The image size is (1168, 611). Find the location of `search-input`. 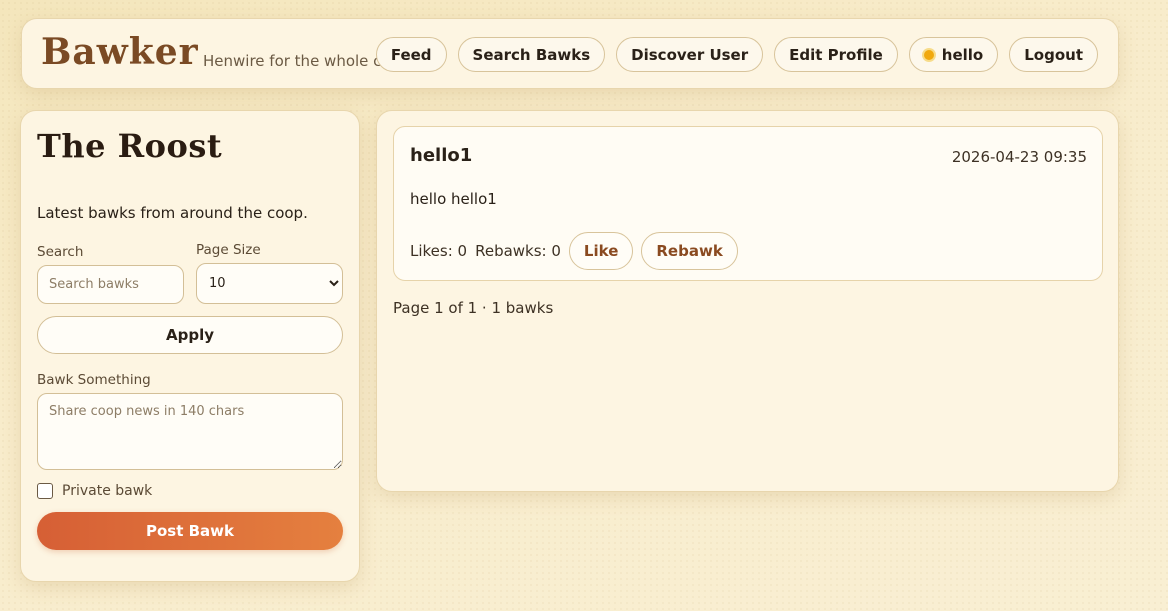

search-input is located at coordinates (110, 284).